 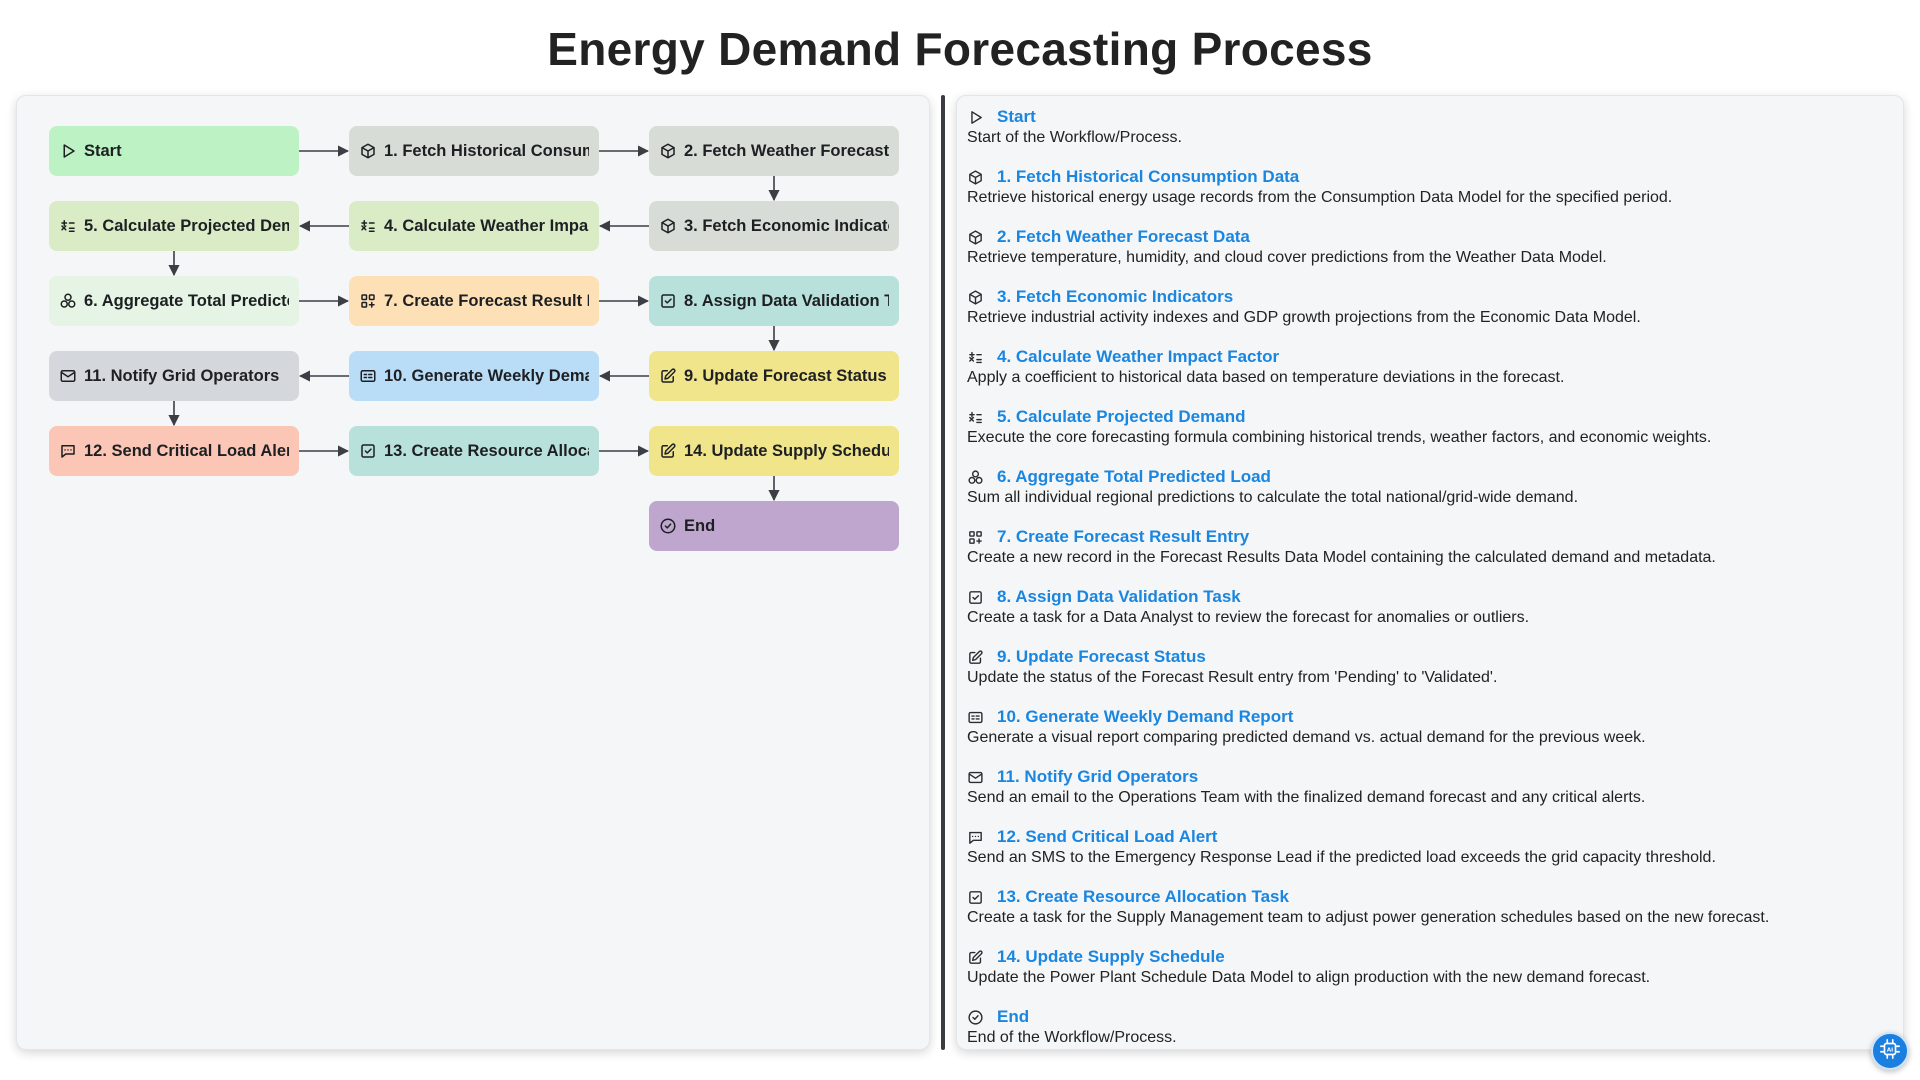 I want to click on panel-divider, so click(x=943, y=572).